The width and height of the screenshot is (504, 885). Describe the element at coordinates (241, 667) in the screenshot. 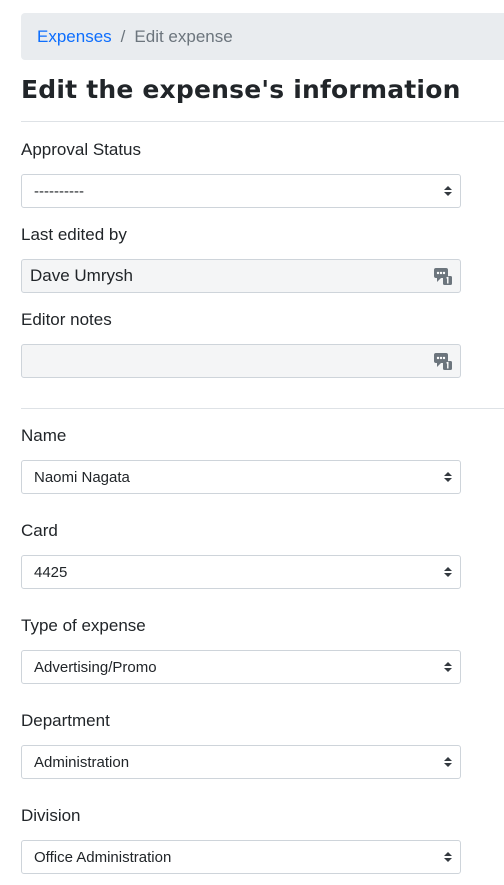

I see `type-of-expense-select: Advertising/Promo` at that location.